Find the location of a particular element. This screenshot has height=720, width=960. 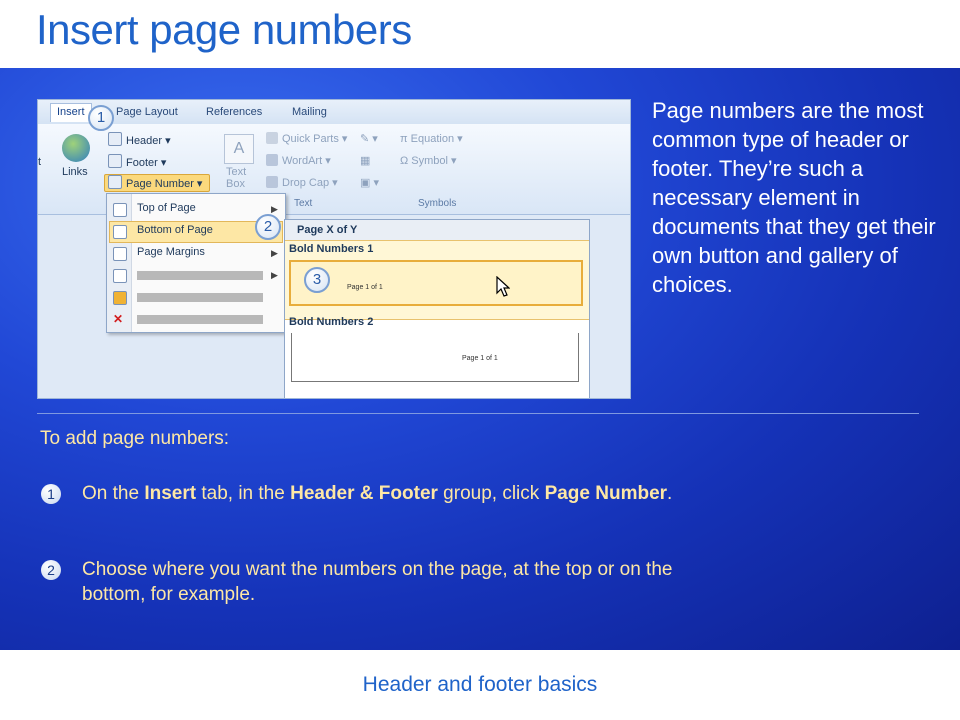

footer-icon is located at coordinates (115, 161).